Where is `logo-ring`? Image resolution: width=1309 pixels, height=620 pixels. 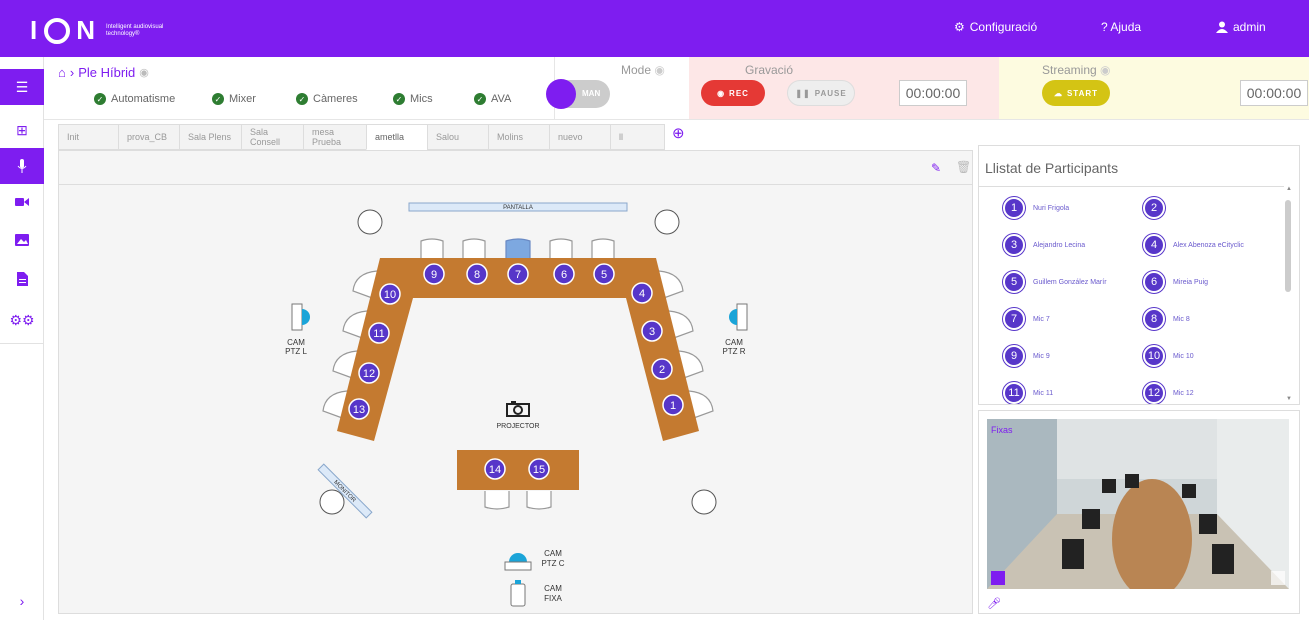
logo-ring is located at coordinates (57, 30).